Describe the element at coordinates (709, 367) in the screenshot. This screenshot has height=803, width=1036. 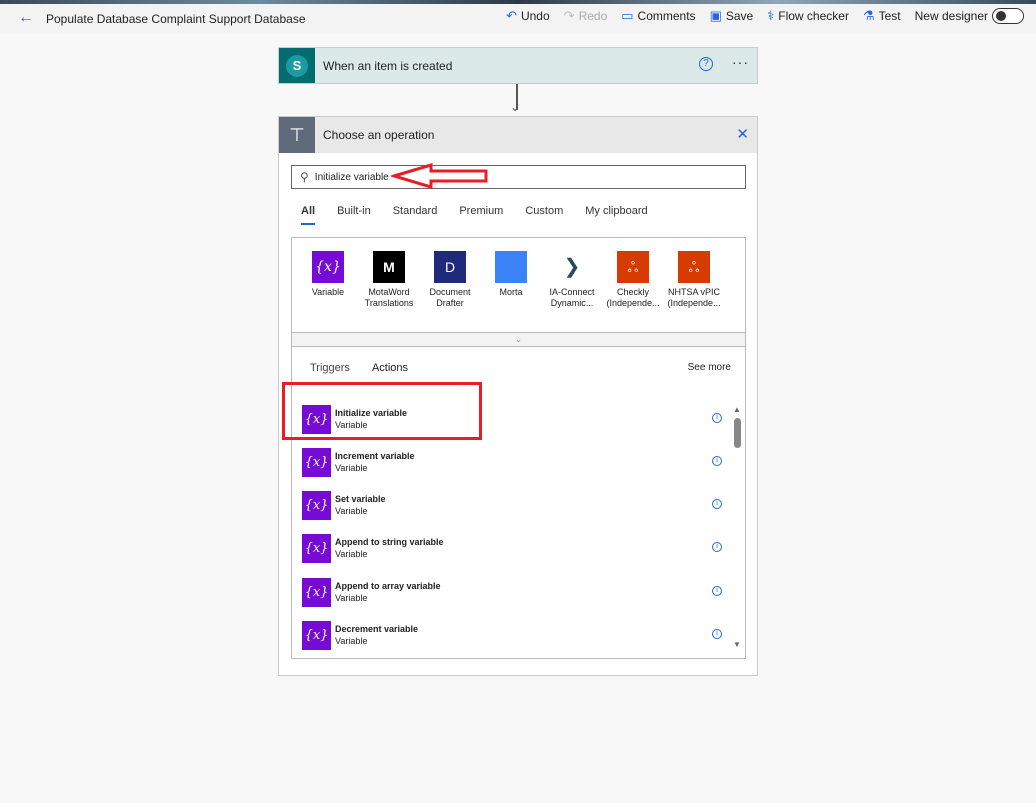
I see `see-more-link: See more` at that location.